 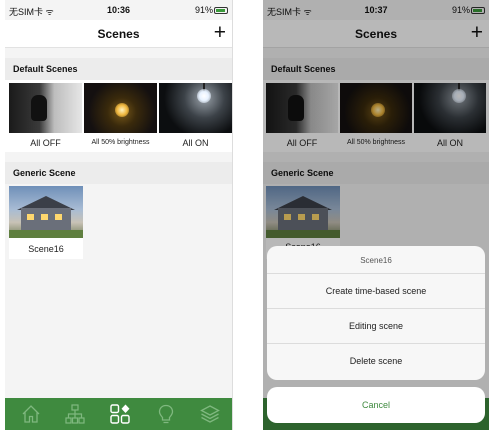 I want to click on scene-label: All 50% brightness, so click(x=120, y=142).